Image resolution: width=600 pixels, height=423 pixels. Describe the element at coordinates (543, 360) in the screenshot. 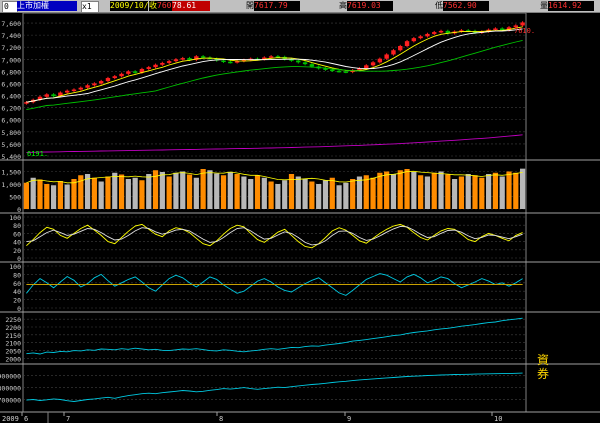

I see `side-label-top: 資` at that location.